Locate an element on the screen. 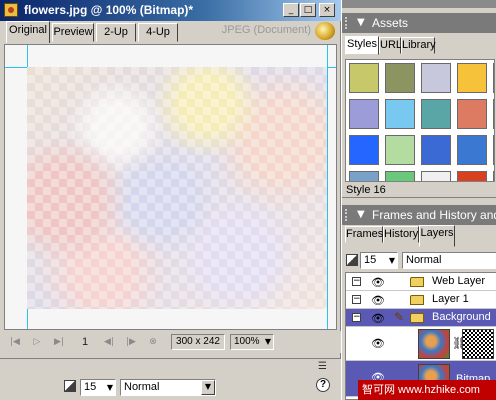  blend-mode-select: Normal ▼ is located at coordinates (168, 387).